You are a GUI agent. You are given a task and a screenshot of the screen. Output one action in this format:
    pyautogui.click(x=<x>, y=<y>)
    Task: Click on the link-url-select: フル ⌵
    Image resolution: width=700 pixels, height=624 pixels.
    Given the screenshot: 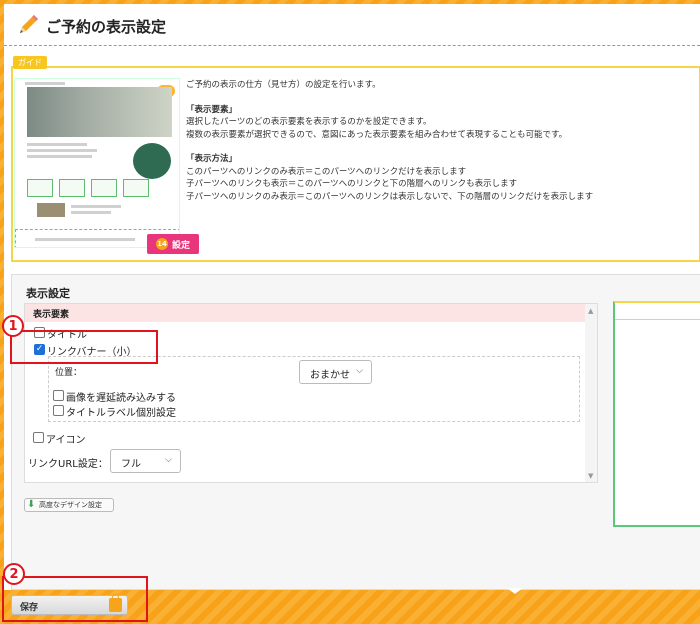 What is the action you would take?
    pyautogui.click(x=145, y=461)
    